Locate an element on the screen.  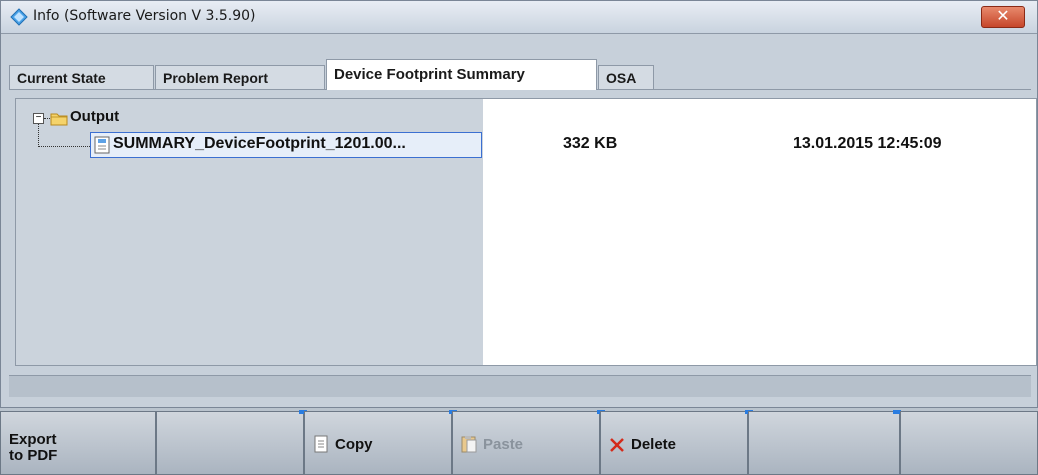
tab-current-state: Current State is located at coordinates (81, 77).